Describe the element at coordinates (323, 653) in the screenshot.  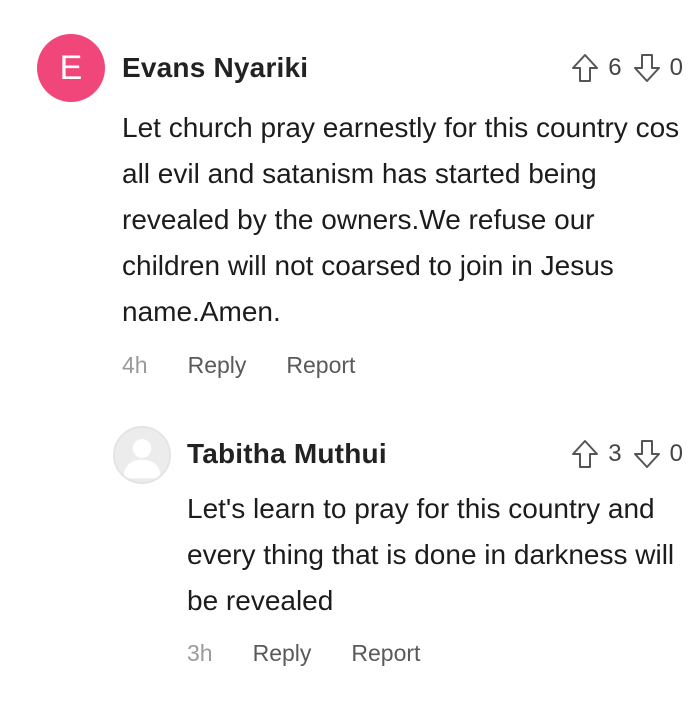
I see `comment-meta: 3h Reply Report` at that location.